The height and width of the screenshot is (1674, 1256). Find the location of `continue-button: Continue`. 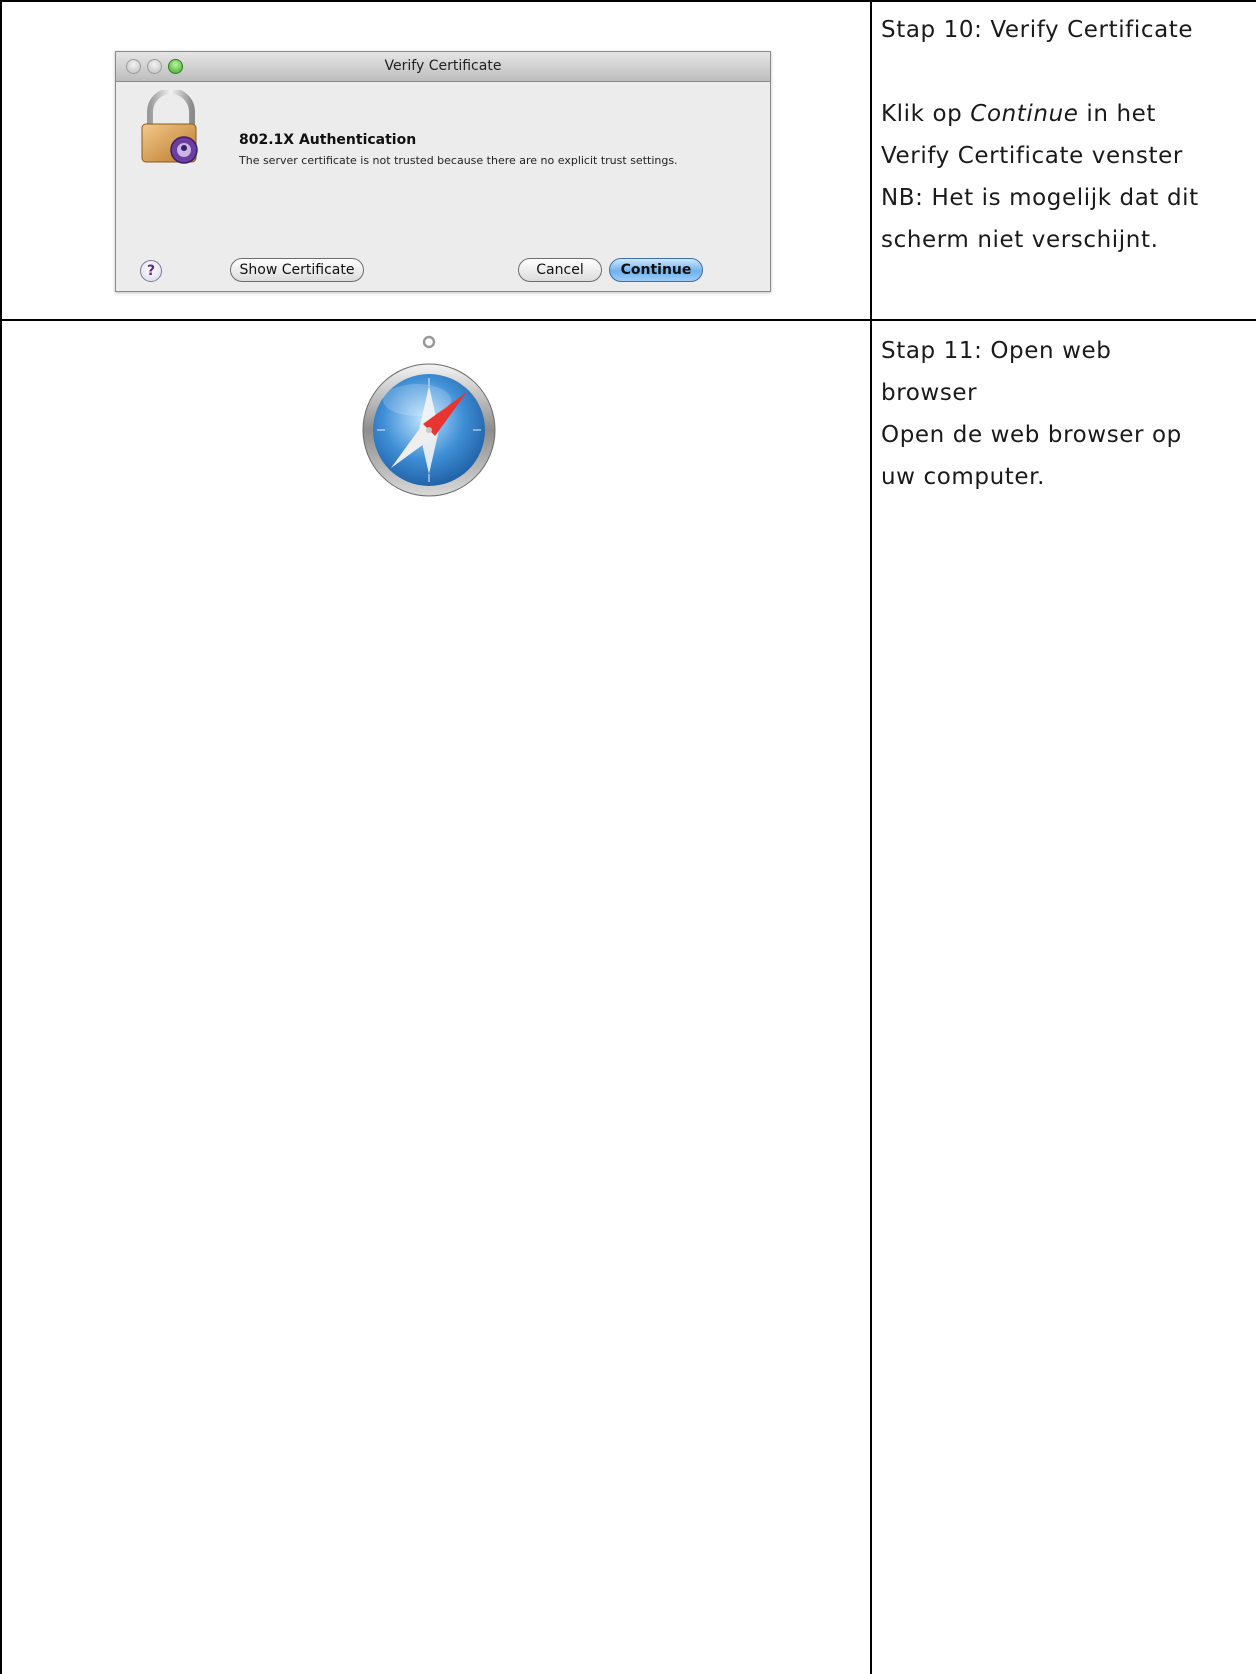

continue-button: Continue is located at coordinates (656, 270).